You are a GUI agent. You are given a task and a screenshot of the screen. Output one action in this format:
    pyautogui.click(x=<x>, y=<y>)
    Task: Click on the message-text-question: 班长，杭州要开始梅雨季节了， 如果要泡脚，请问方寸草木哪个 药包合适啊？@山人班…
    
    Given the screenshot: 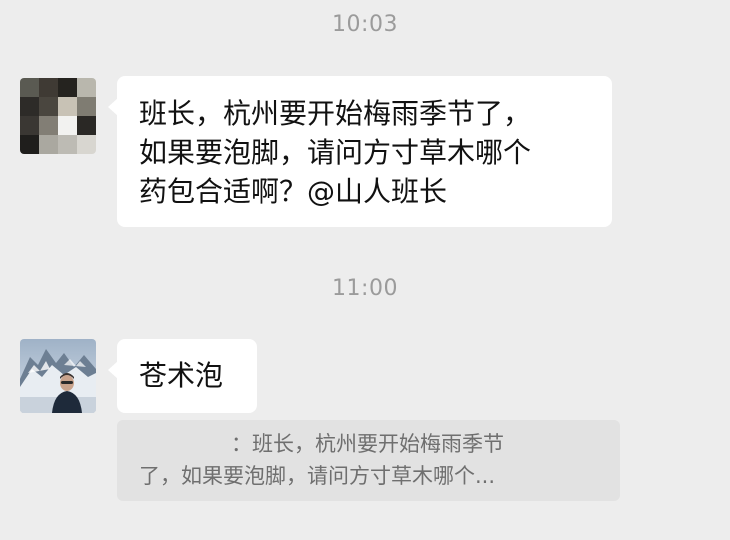 What is the action you would take?
    pyautogui.click(x=369, y=152)
    